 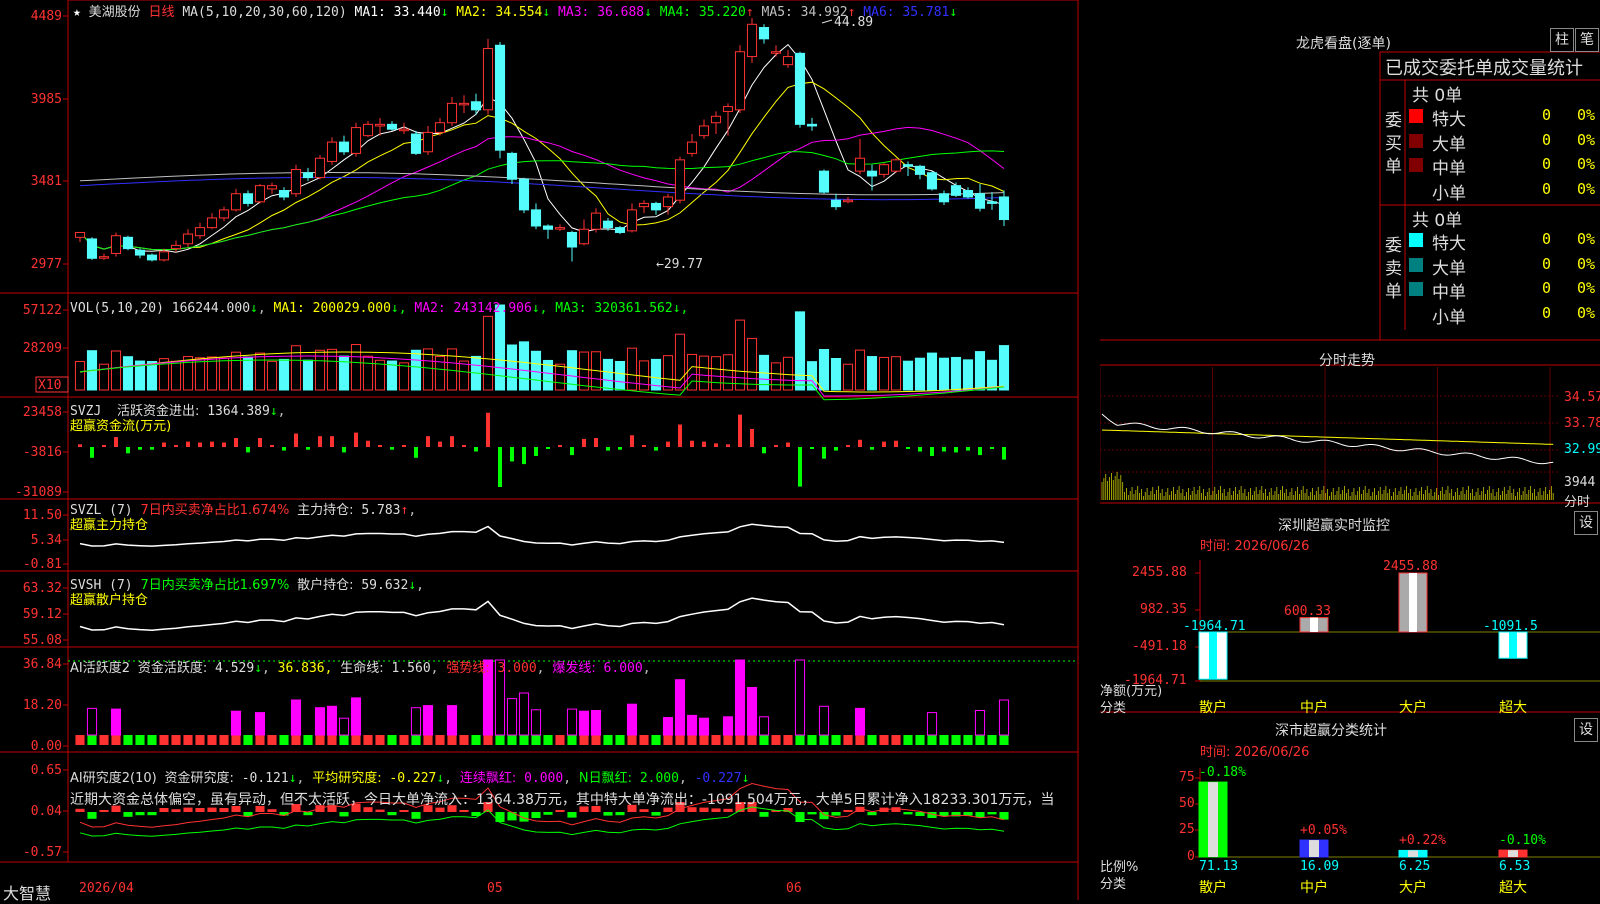 What do you see at coordinates (574, 668) in the screenshot?
I see `ai-burst-label: 爆发线:` at bounding box center [574, 668].